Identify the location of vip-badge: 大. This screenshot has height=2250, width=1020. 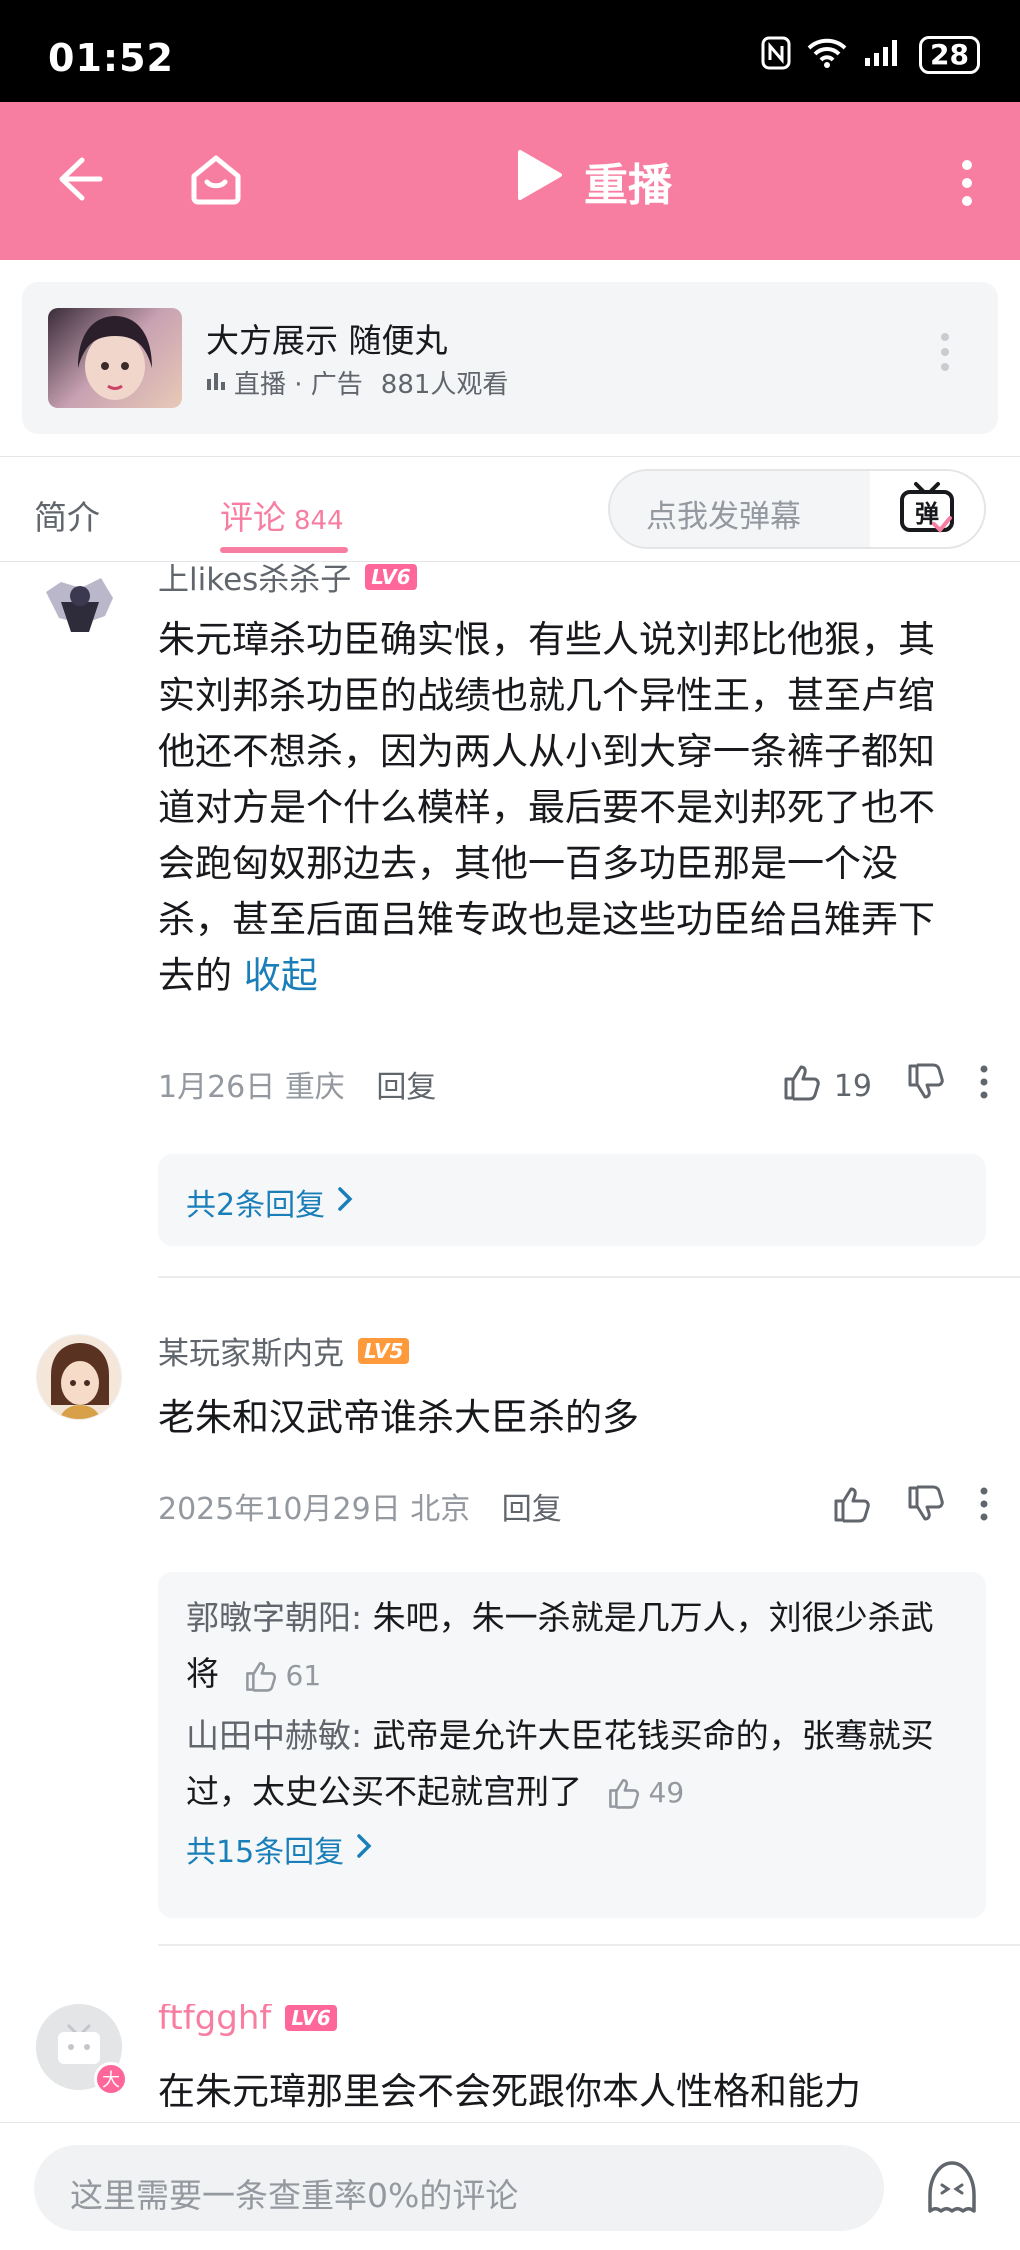
(111, 2079).